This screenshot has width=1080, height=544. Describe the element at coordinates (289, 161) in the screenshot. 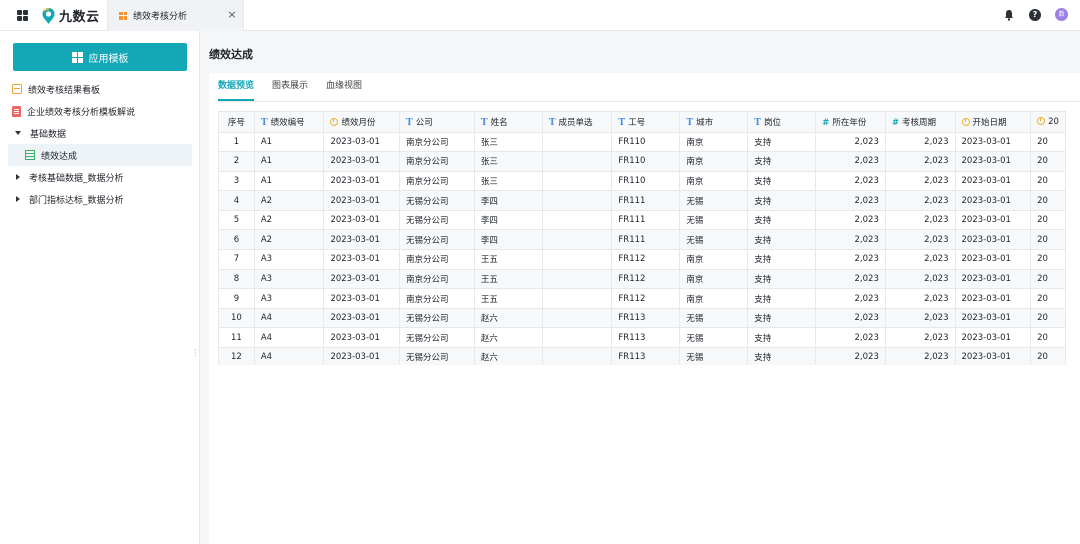

I see `table-cell: A1` at that location.